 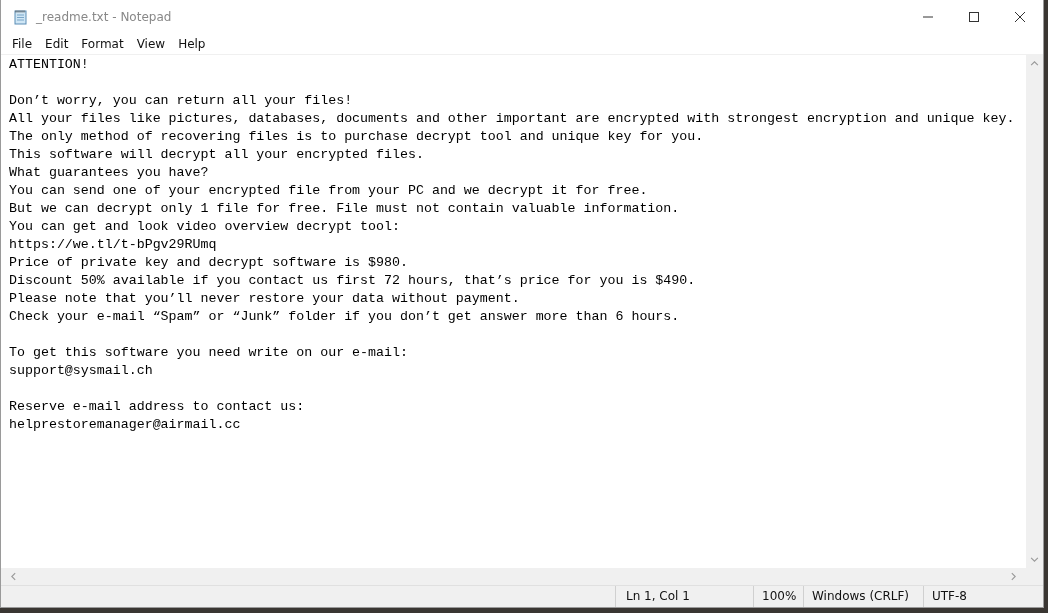 I want to click on menu-item: File, so click(x=22, y=43).